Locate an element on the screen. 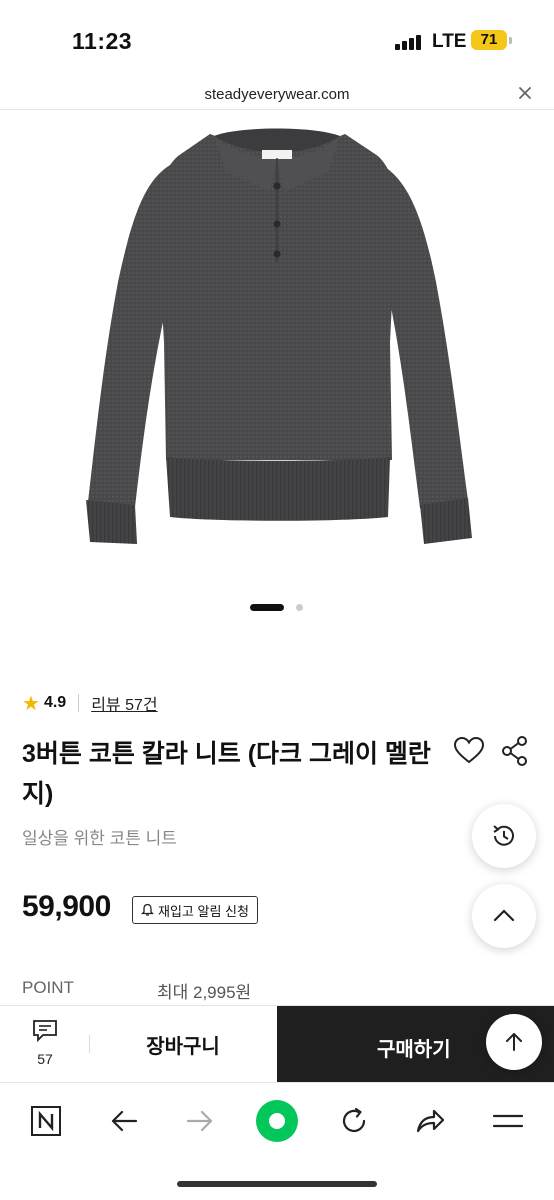 This screenshot has height=1200, width=554. url-bar: steadyeverywear.com is located at coordinates (277, 95).